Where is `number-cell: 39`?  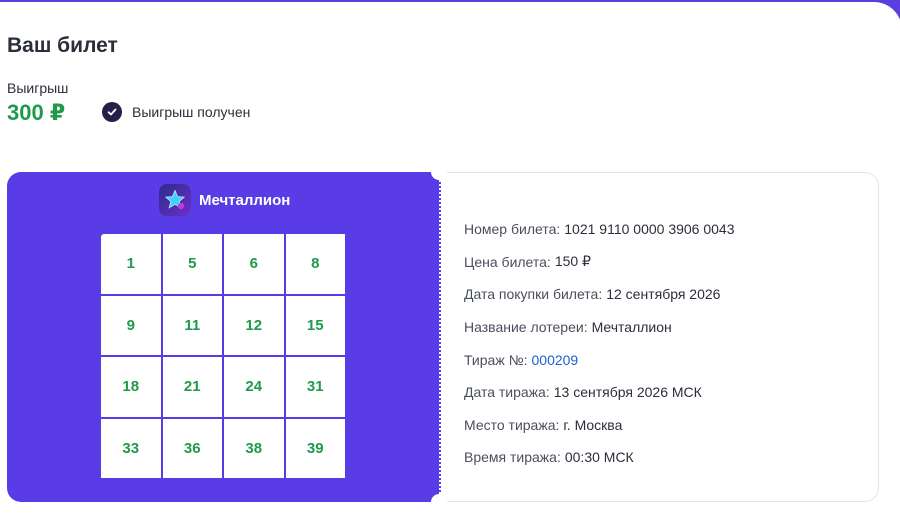
number-cell: 39 is located at coordinates (315, 448).